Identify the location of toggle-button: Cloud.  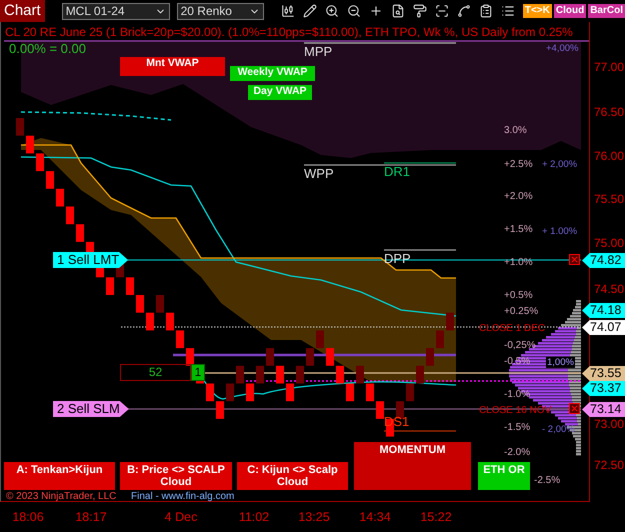
(570, 11).